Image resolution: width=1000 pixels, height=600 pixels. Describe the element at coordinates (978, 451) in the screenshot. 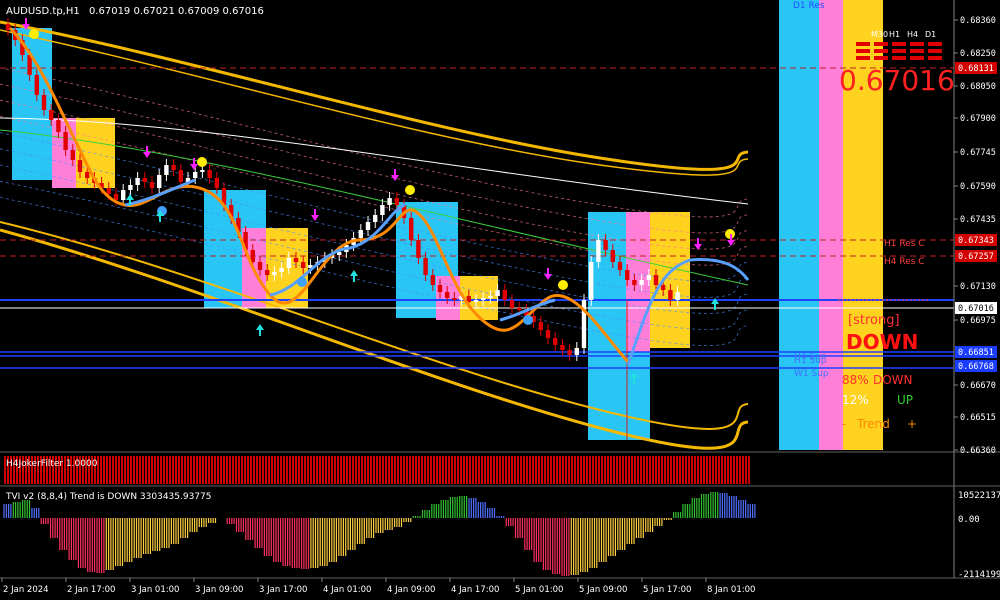

I see `price-tick-label: 0.66360` at that location.